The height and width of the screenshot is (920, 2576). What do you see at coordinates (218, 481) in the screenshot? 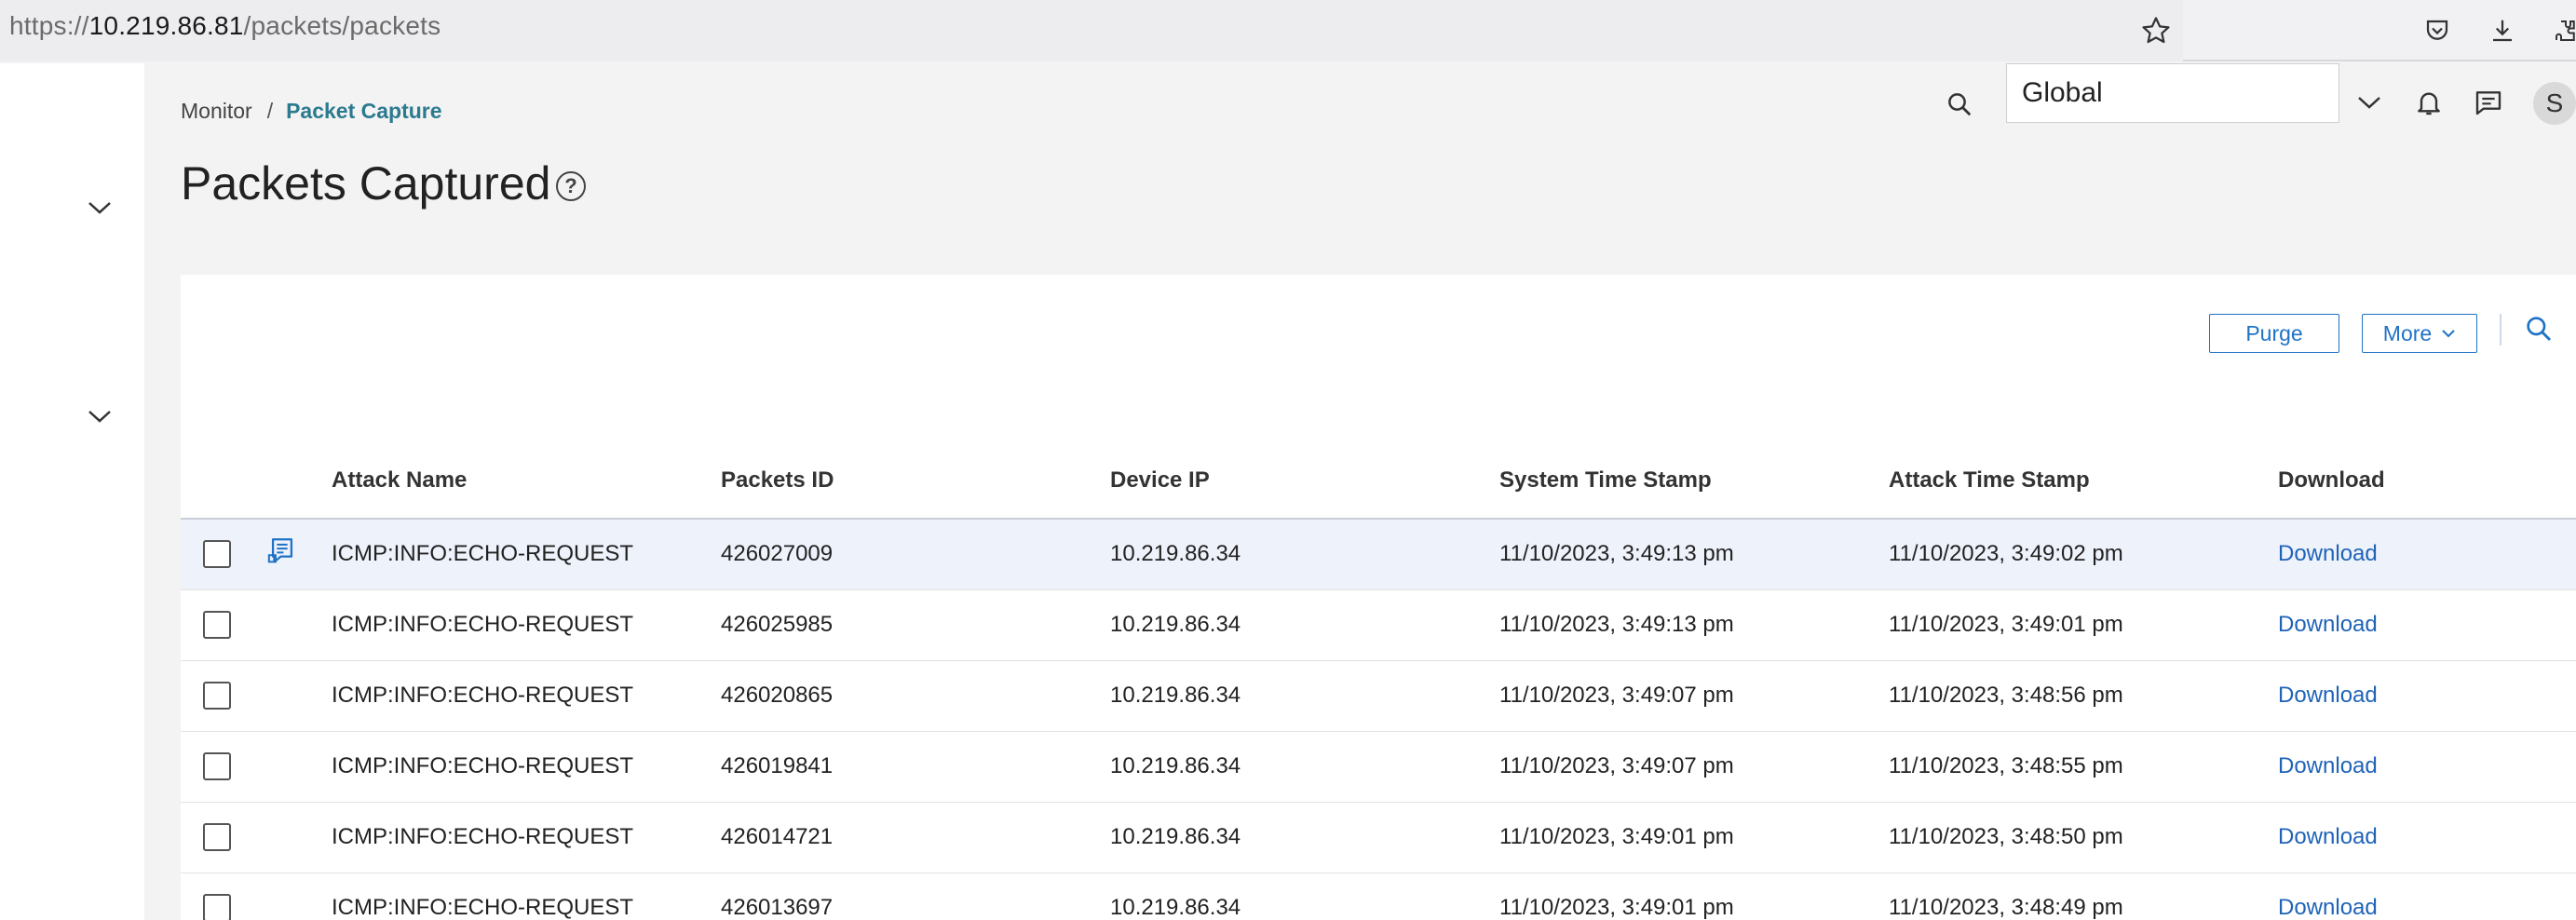
I see `header-select` at bounding box center [218, 481].